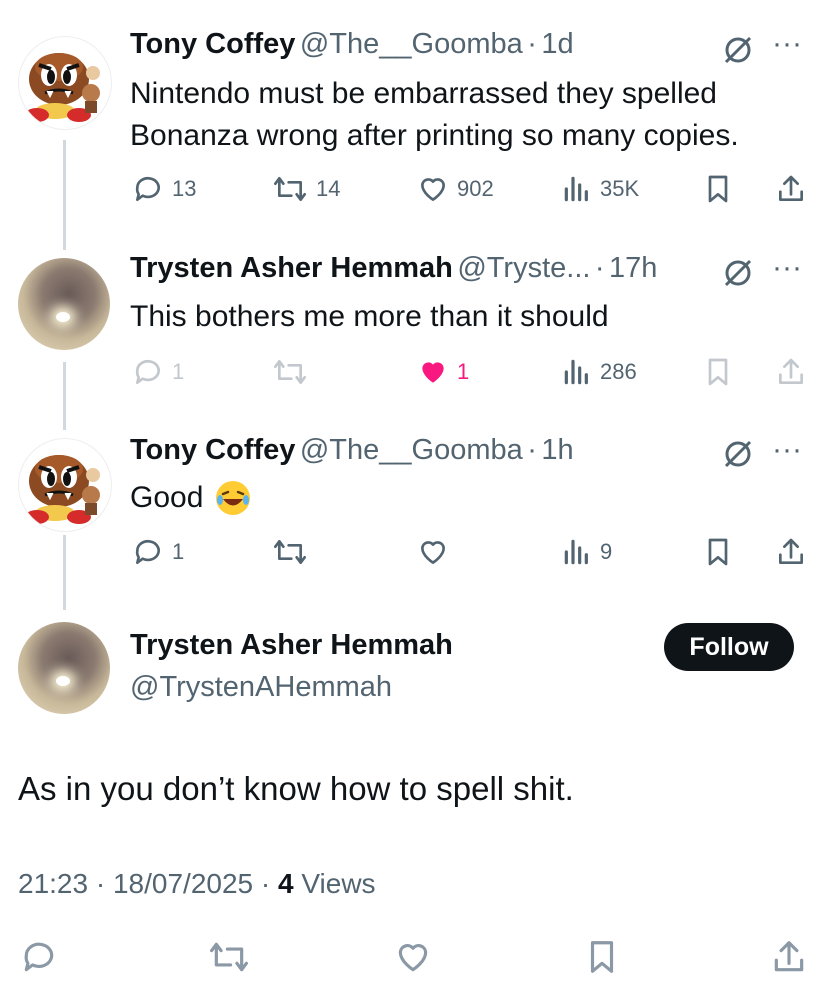 This screenshot has width=828, height=999. I want to click on timestamp: 1h, so click(557, 450).